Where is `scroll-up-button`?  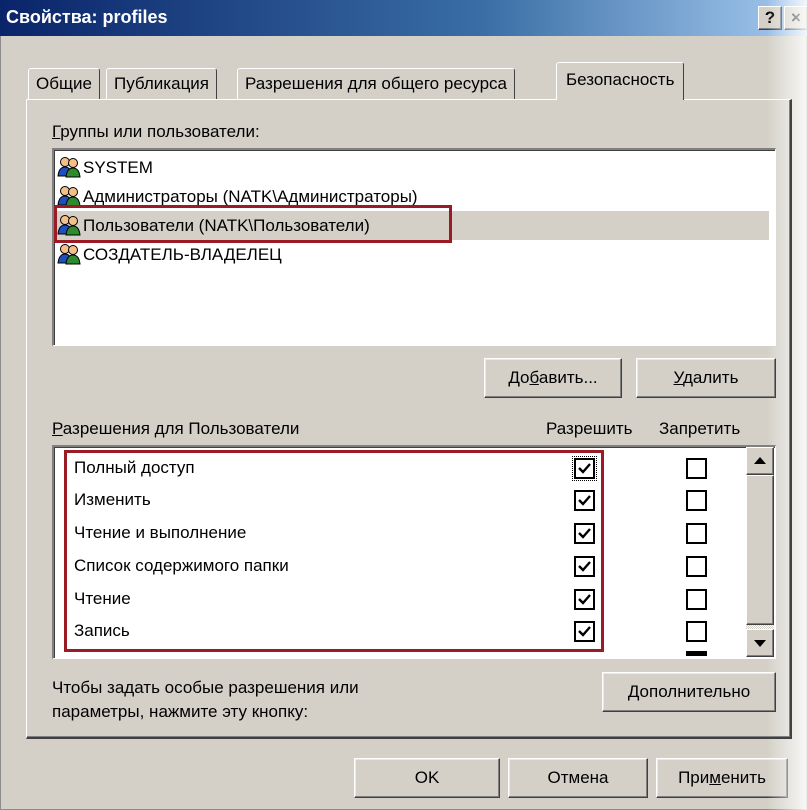 scroll-up-button is located at coordinates (760, 461).